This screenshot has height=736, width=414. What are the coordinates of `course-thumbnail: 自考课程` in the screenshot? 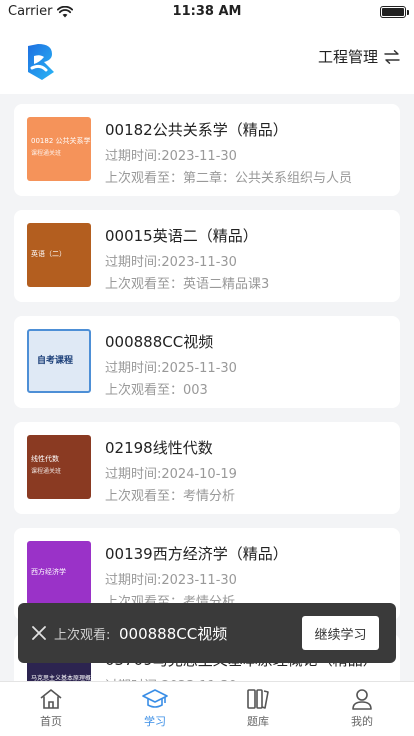 It's located at (59, 361).